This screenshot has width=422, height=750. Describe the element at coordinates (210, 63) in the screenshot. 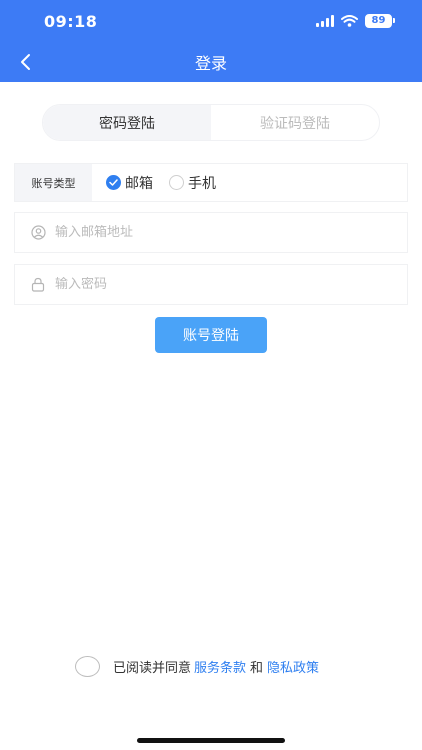

I see `page-title: 登录` at that location.